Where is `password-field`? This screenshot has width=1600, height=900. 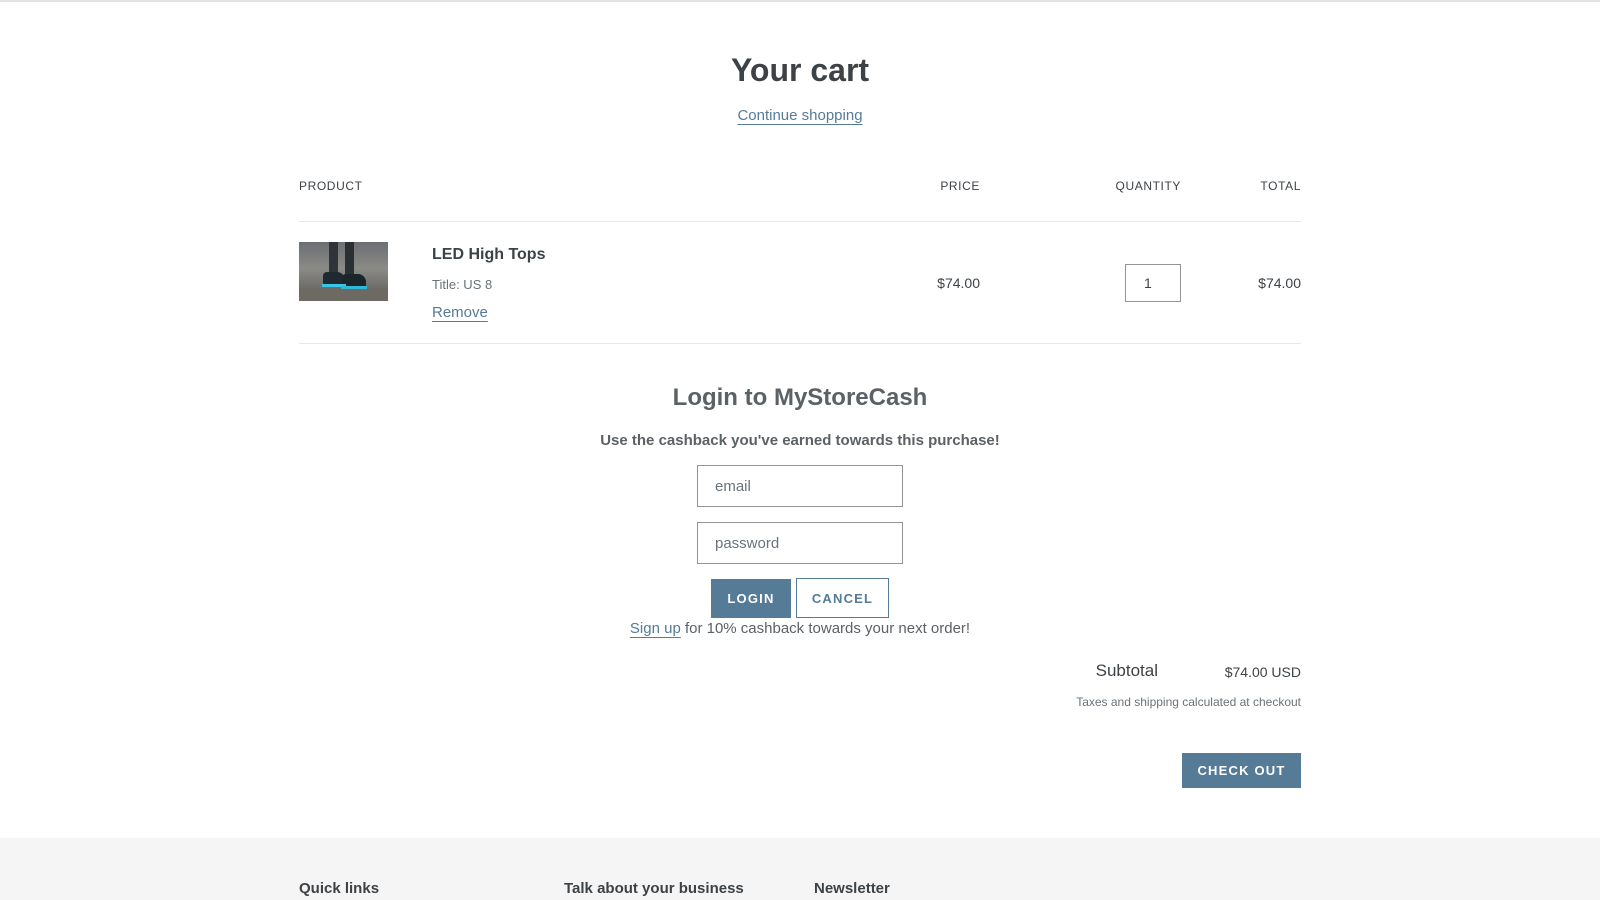
password-field is located at coordinates (800, 543).